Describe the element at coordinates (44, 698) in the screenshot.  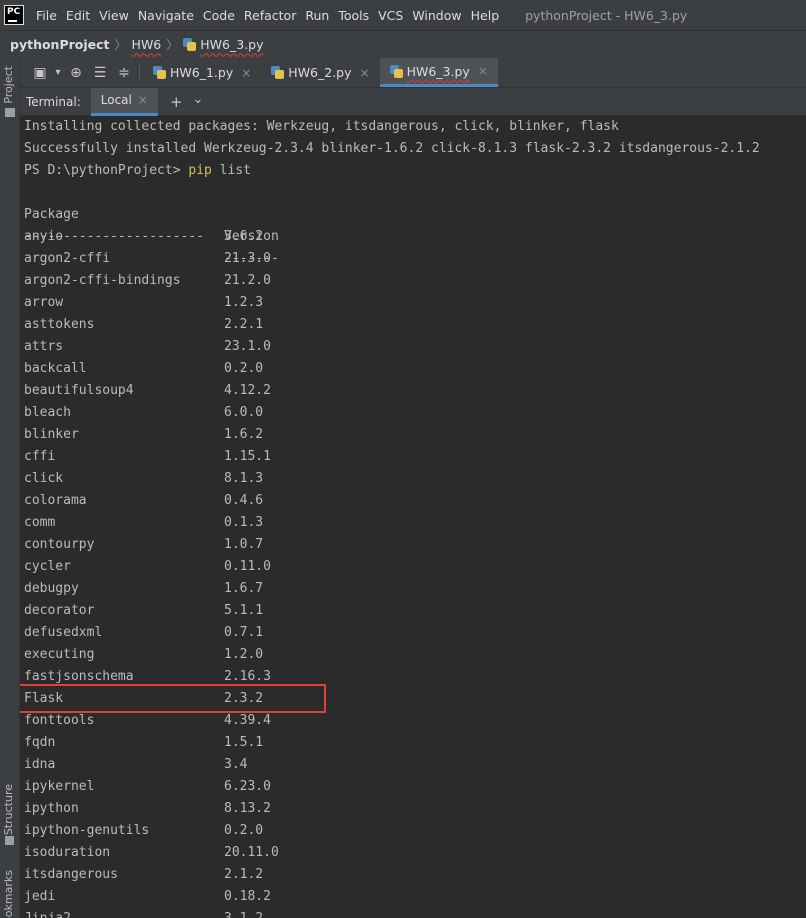
I see `package-name: Flask` at that location.